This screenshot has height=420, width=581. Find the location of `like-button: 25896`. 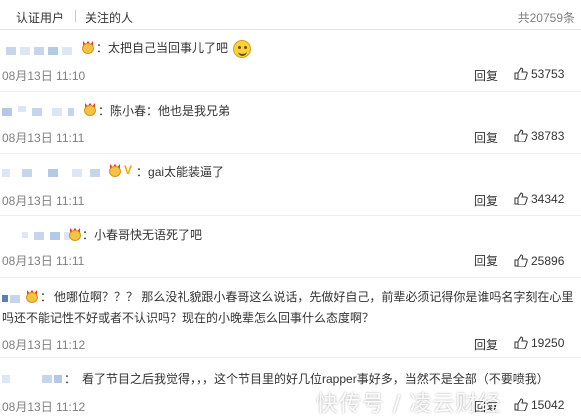

like-button: 25896 is located at coordinates (539, 261).